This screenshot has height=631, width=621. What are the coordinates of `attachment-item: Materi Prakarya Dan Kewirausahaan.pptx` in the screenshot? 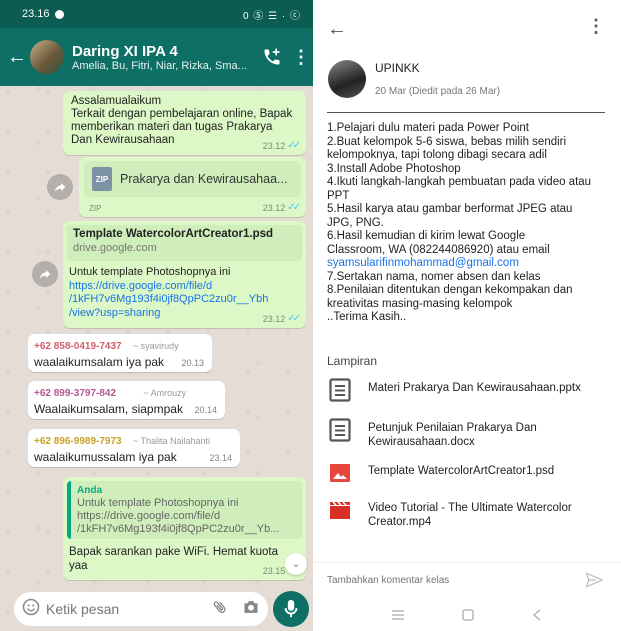 It's located at (469, 390).